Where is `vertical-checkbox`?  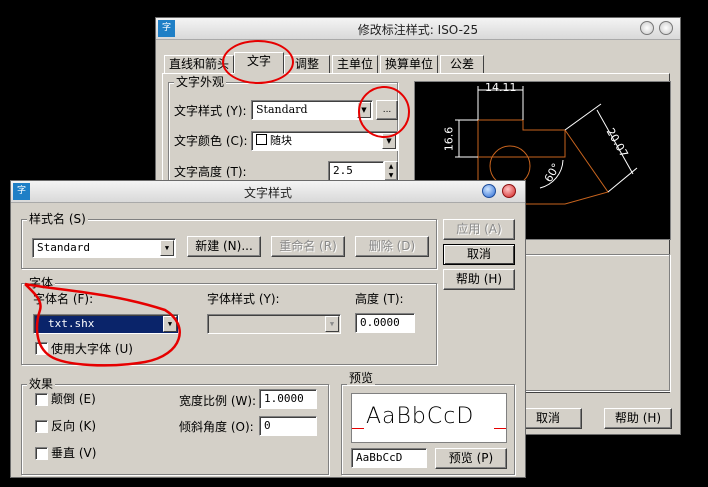
vertical-checkbox is located at coordinates (41, 453).